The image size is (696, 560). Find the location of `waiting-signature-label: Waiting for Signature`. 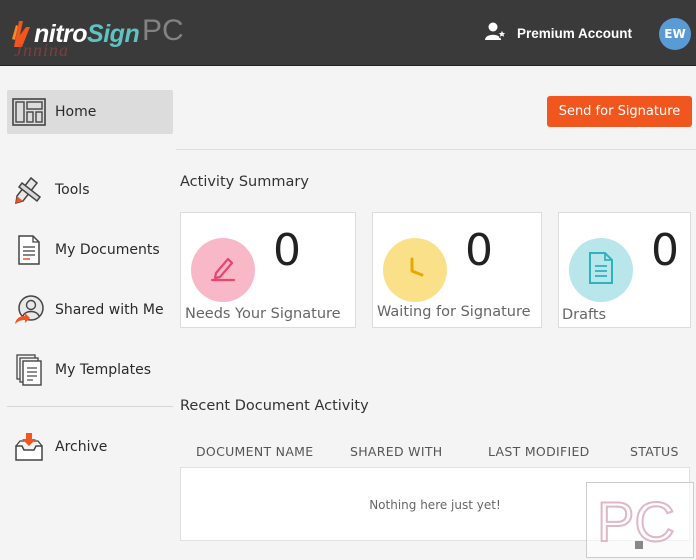

waiting-signature-label: Waiting for Signature is located at coordinates (454, 312).